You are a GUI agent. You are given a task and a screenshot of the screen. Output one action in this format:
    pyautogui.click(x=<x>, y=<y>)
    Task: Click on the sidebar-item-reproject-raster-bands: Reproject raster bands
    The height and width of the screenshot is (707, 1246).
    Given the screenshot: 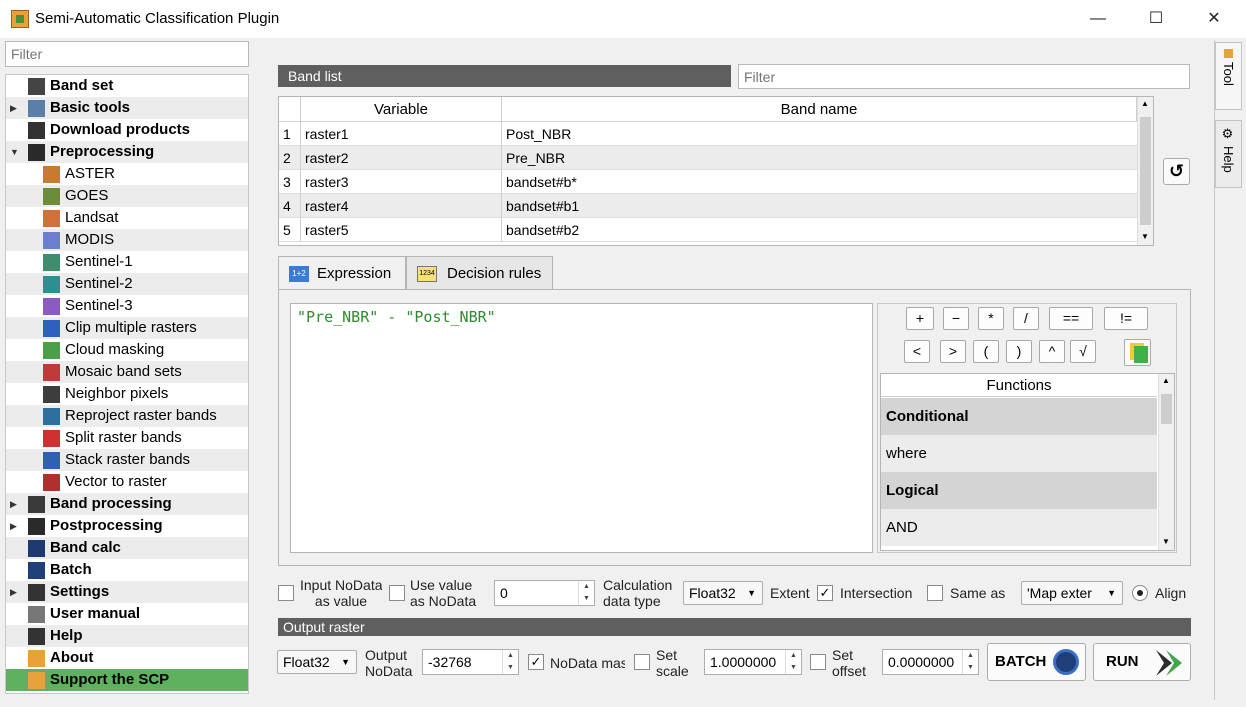 What is the action you would take?
    pyautogui.click(x=127, y=416)
    